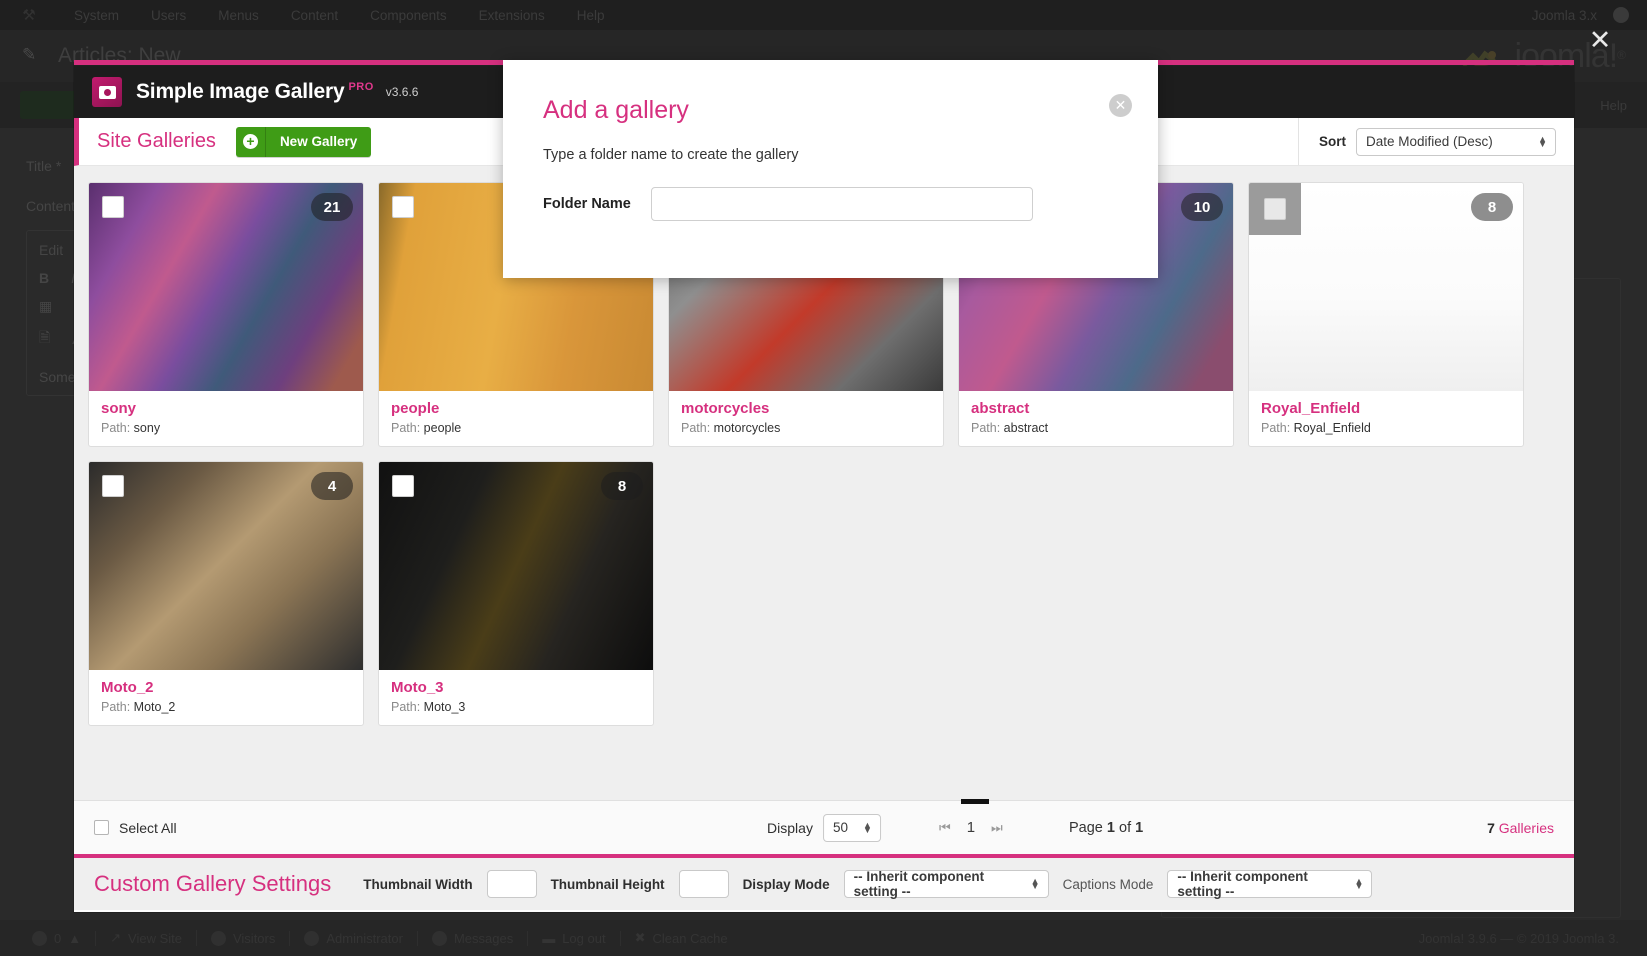 The height and width of the screenshot is (956, 1647). Describe the element at coordinates (1332, 141) in the screenshot. I see `sort-label: Sort` at that location.